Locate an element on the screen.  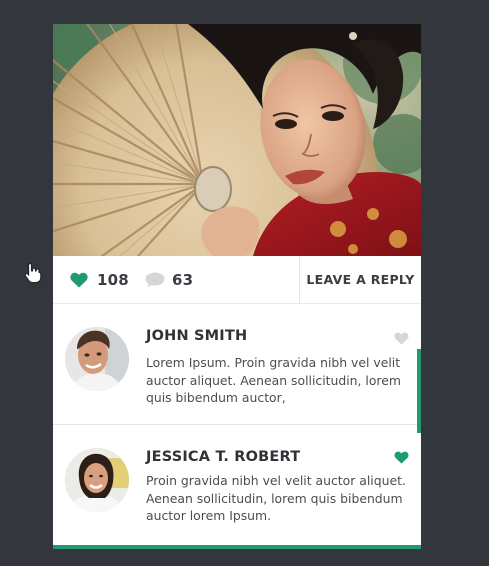
avatar-man-image is located at coordinates (97, 359).